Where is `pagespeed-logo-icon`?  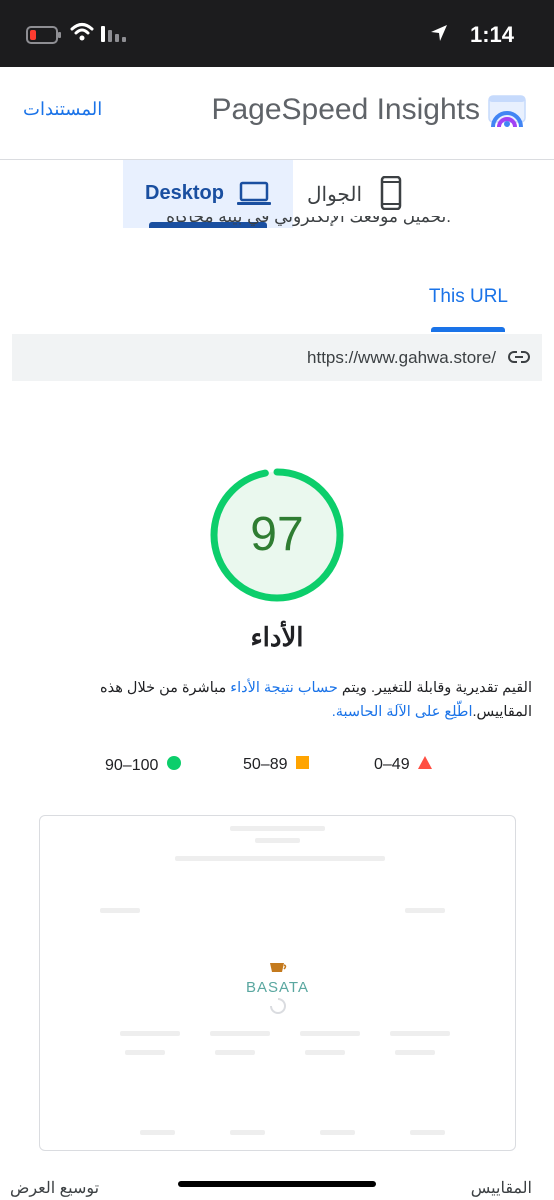
pagespeed-logo-icon is located at coordinates (507, 114).